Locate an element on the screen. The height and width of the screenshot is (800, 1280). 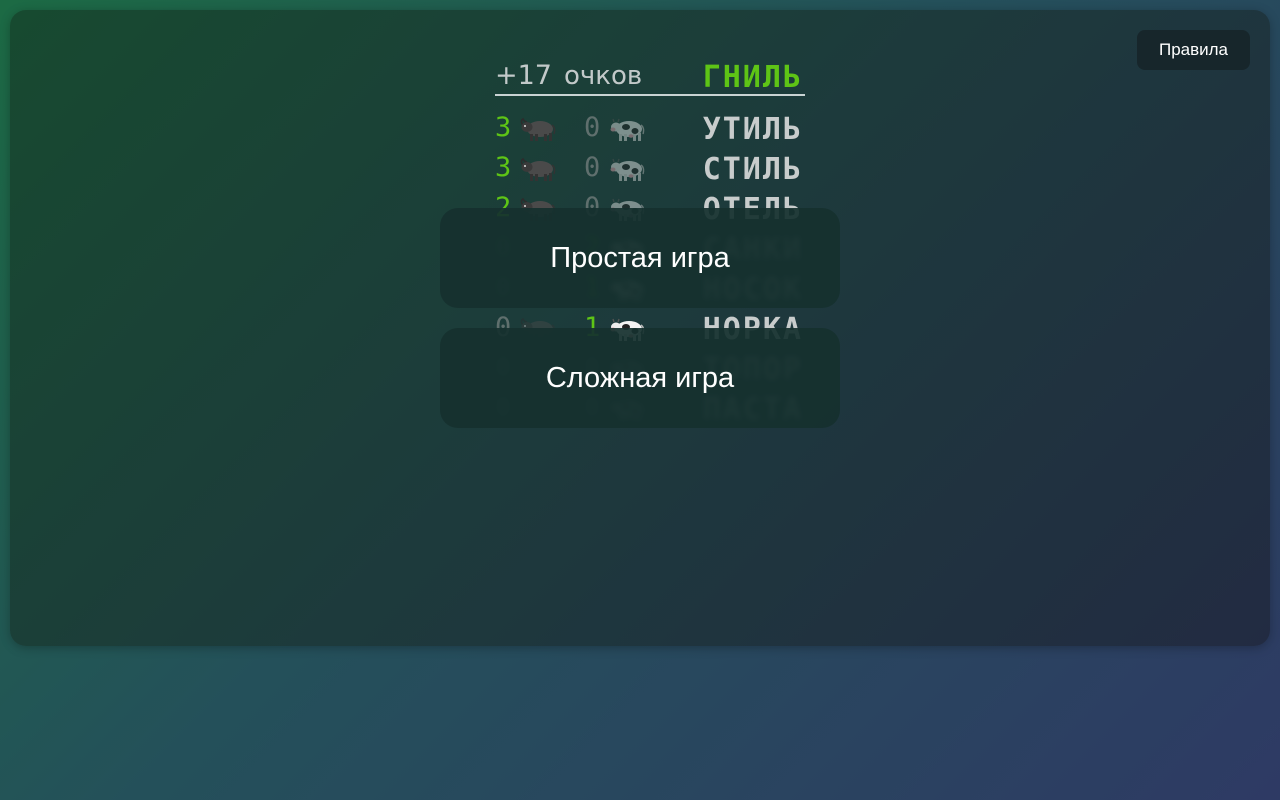
score-display: +17 очков is located at coordinates (568, 75).